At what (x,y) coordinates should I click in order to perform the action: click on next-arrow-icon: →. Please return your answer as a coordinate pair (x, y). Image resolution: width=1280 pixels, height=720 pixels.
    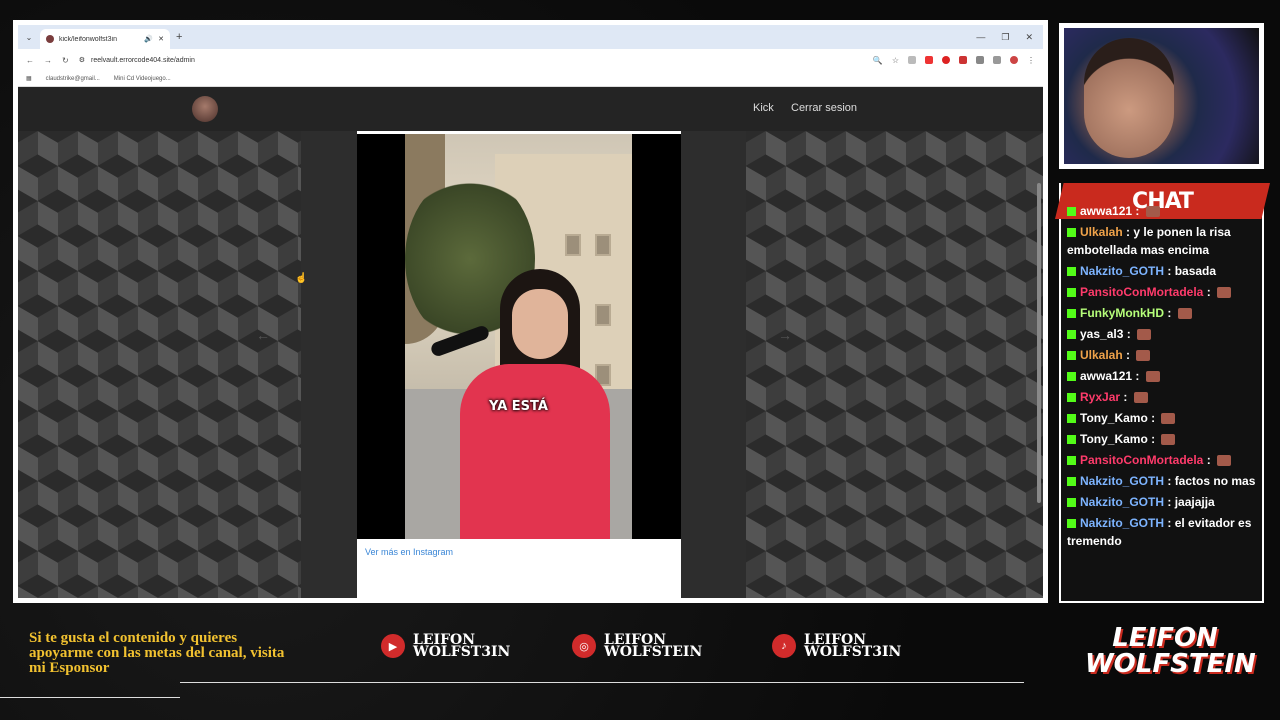
    Looking at the image, I should click on (785, 335).